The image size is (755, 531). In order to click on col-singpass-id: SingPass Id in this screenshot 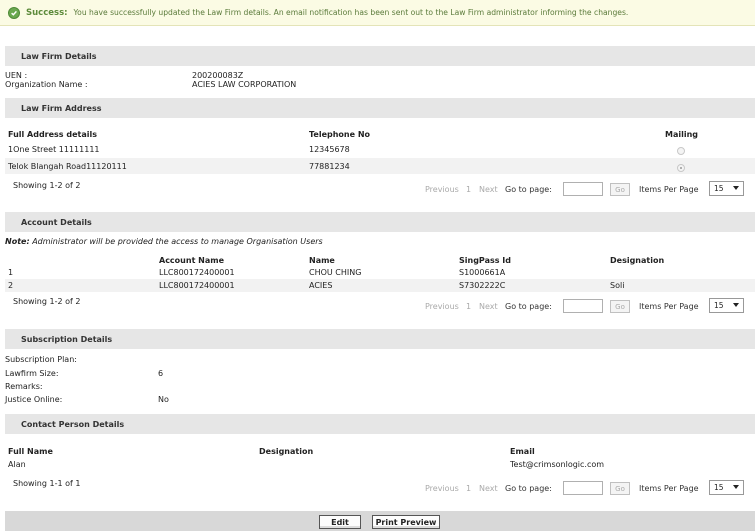, I will do `click(485, 260)`.